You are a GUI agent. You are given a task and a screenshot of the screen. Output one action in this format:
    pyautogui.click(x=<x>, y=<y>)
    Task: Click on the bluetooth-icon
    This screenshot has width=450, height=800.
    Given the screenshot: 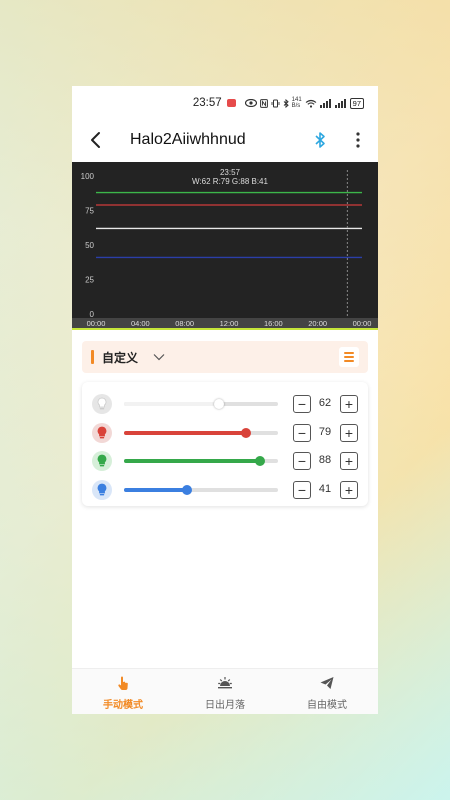 What is the action you would take?
    pyautogui.click(x=320, y=140)
    